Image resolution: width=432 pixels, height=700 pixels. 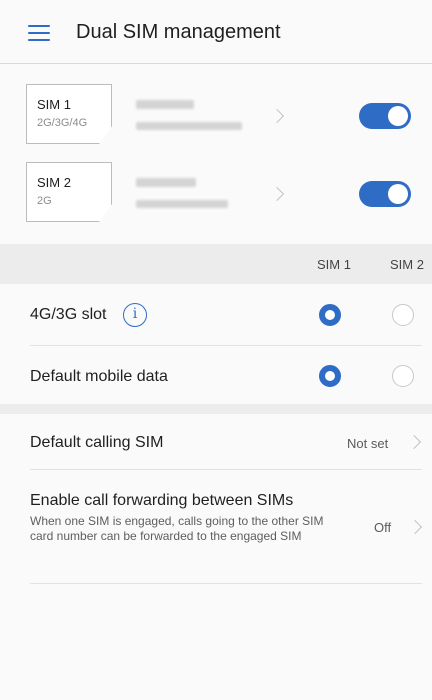 What do you see at coordinates (216, 375) in the screenshot?
I see `slot-row-mobile-data: Default mobile data` at bounding box center [216, 375].